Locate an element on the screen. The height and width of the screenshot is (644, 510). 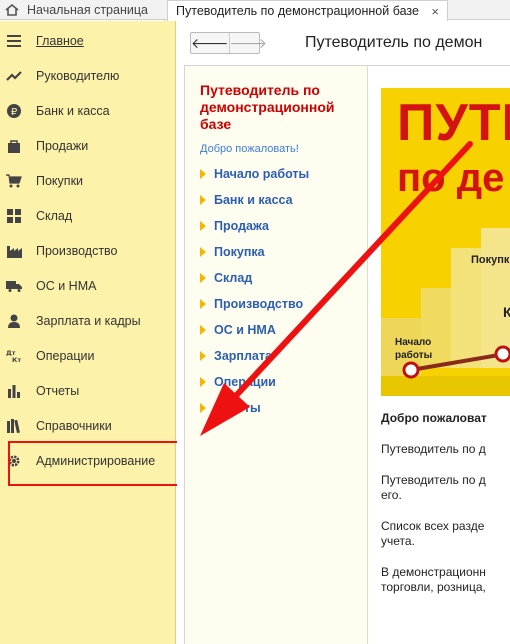
books-icon is located at coordinates (14, 426).